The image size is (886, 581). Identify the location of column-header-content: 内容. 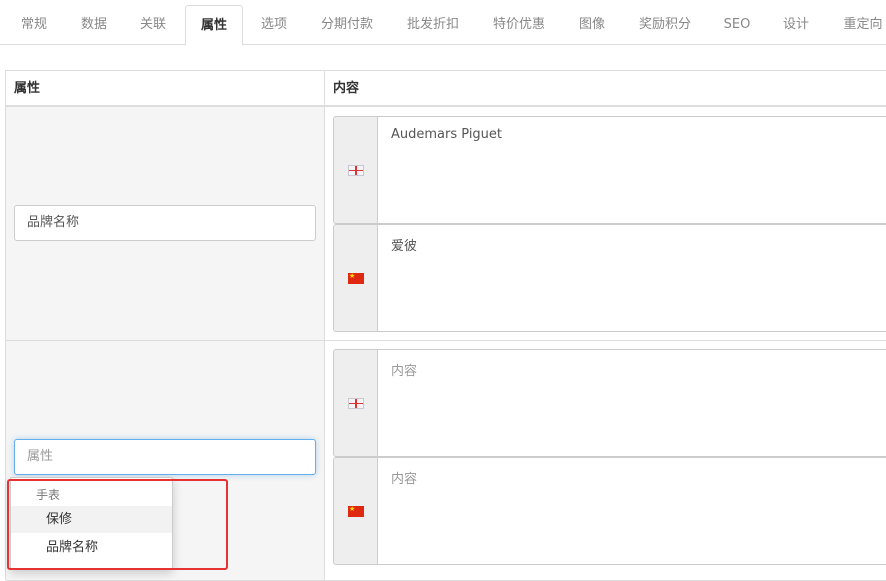
(346, 88).